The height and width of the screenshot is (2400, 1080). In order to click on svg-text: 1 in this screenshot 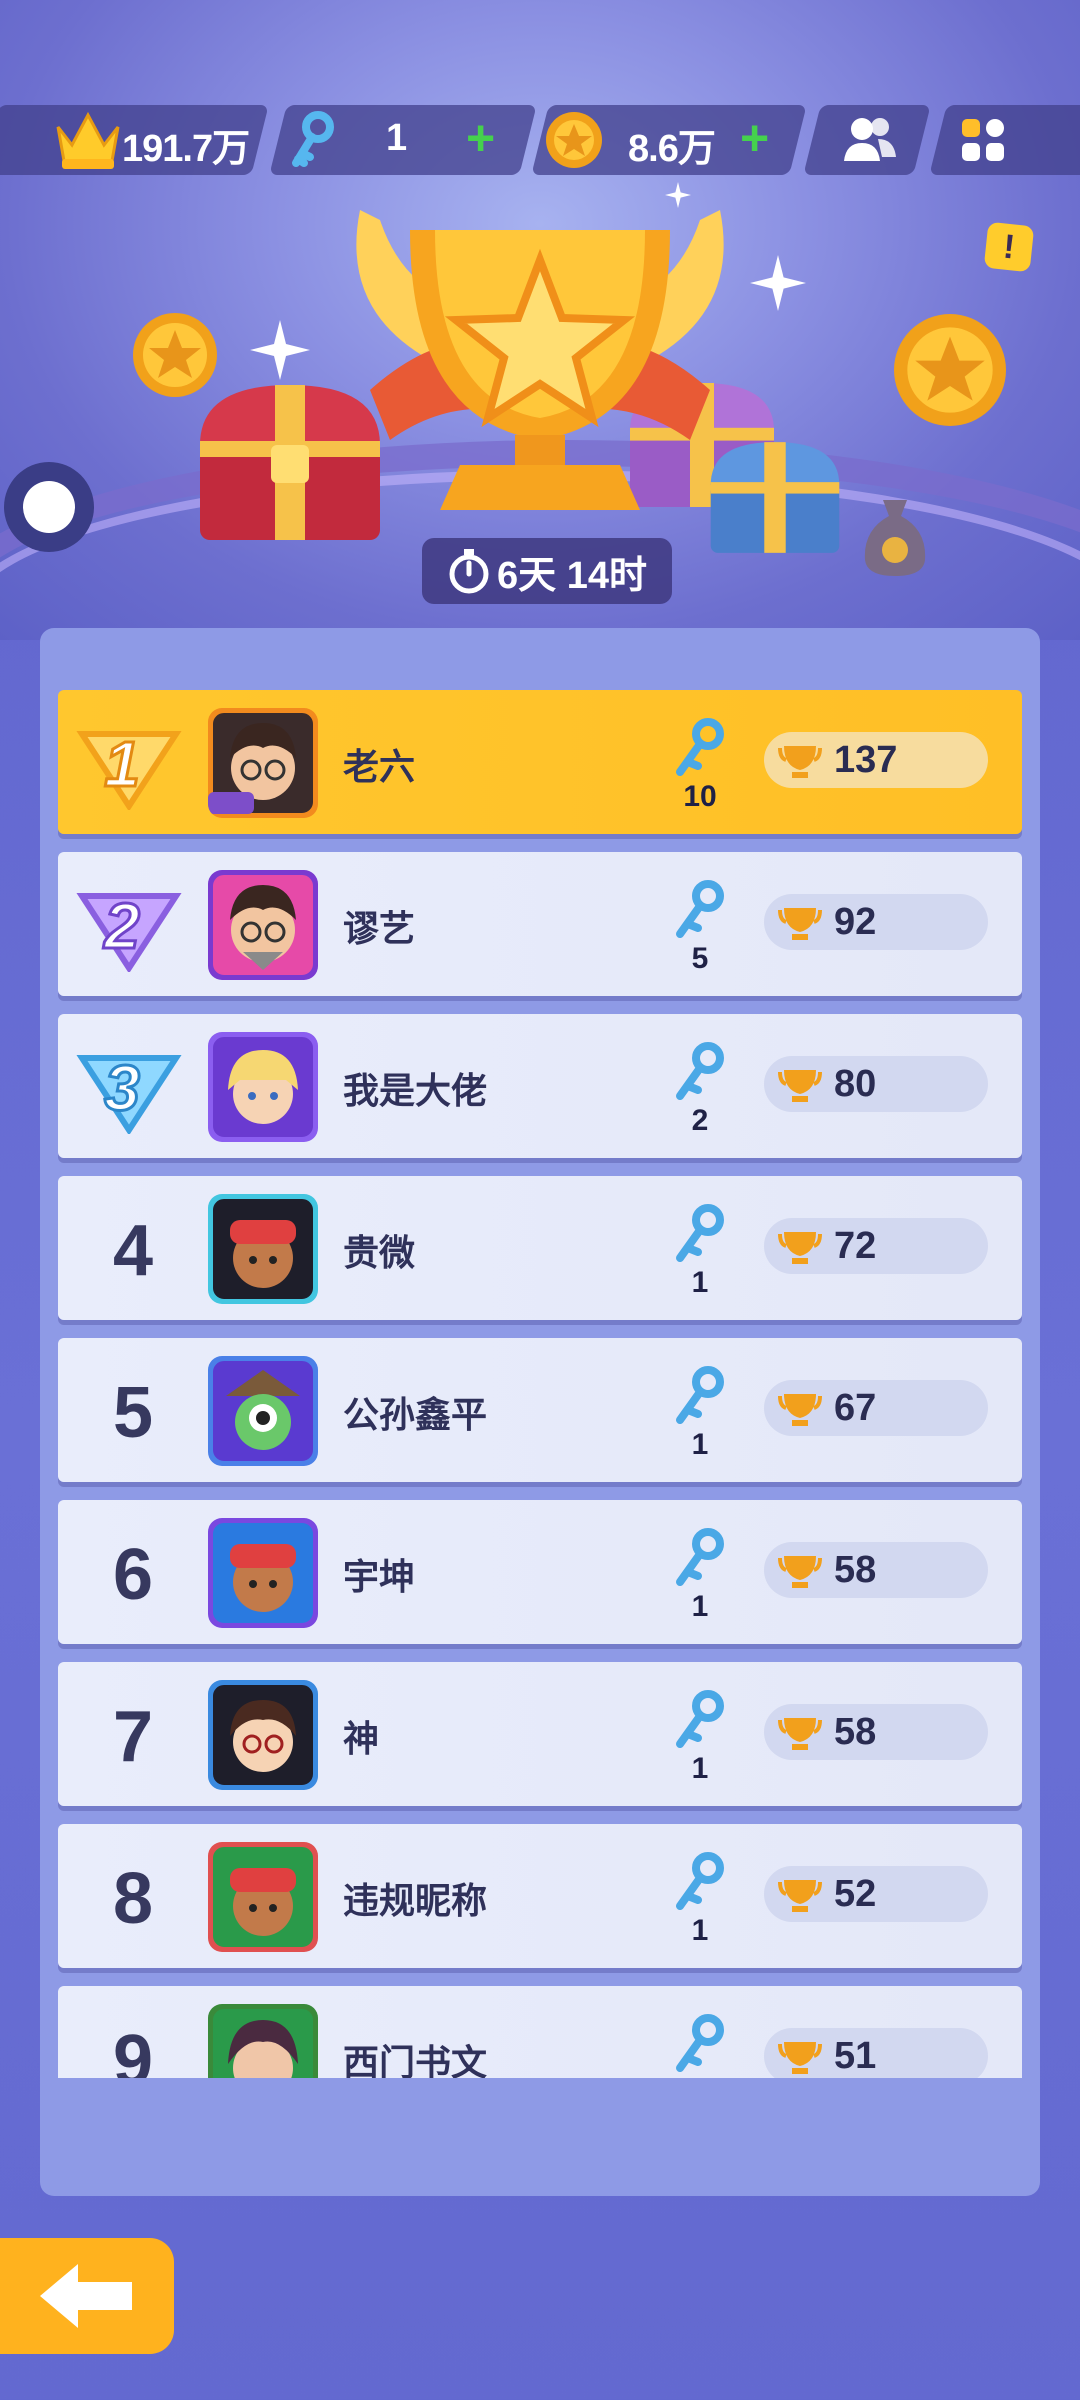, I will do `click(122, 764)`.